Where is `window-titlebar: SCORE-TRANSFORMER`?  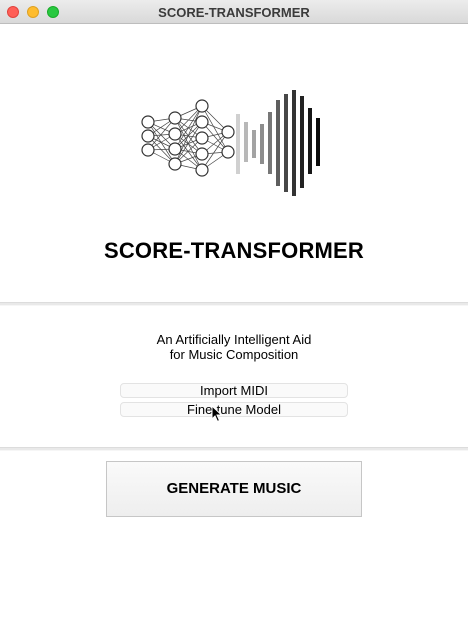
window-titlebar: SCORE-TRANSFORMER is located at coordinates (234, 12).